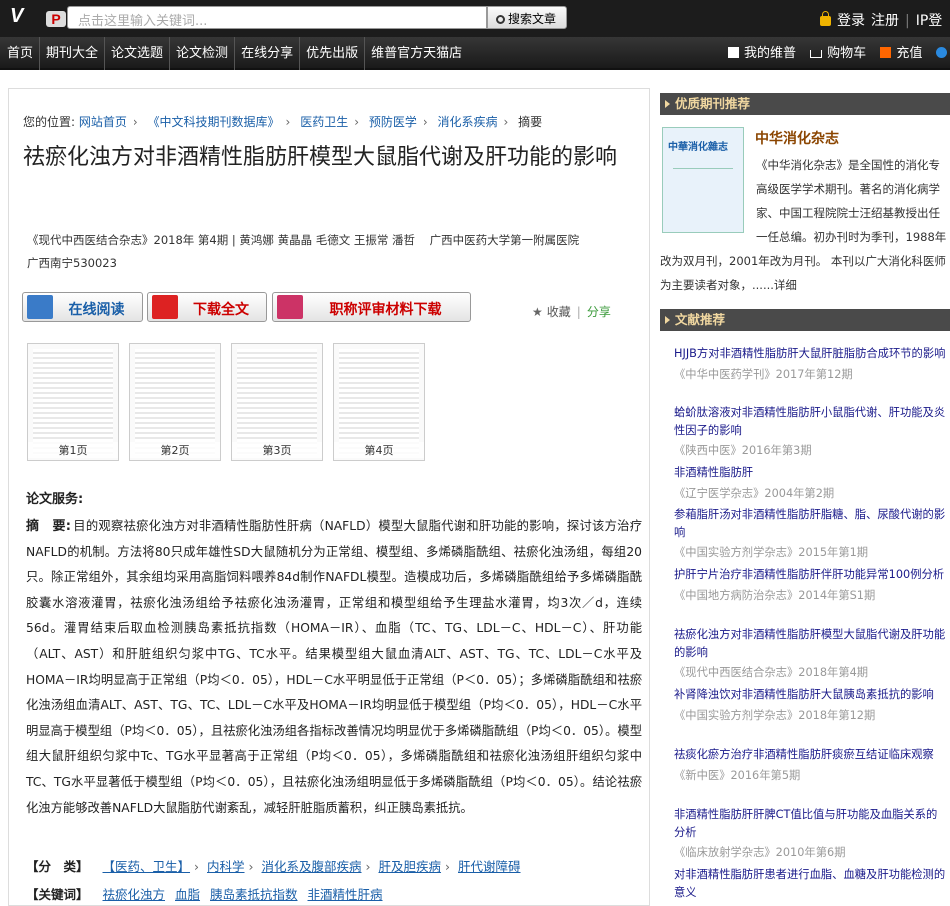 Image resolution: width=950 pixels, height=906 pixels. Describe the element at coordinates (594, 312) in the screenshot. I see `share-link: | 分享` at that location.